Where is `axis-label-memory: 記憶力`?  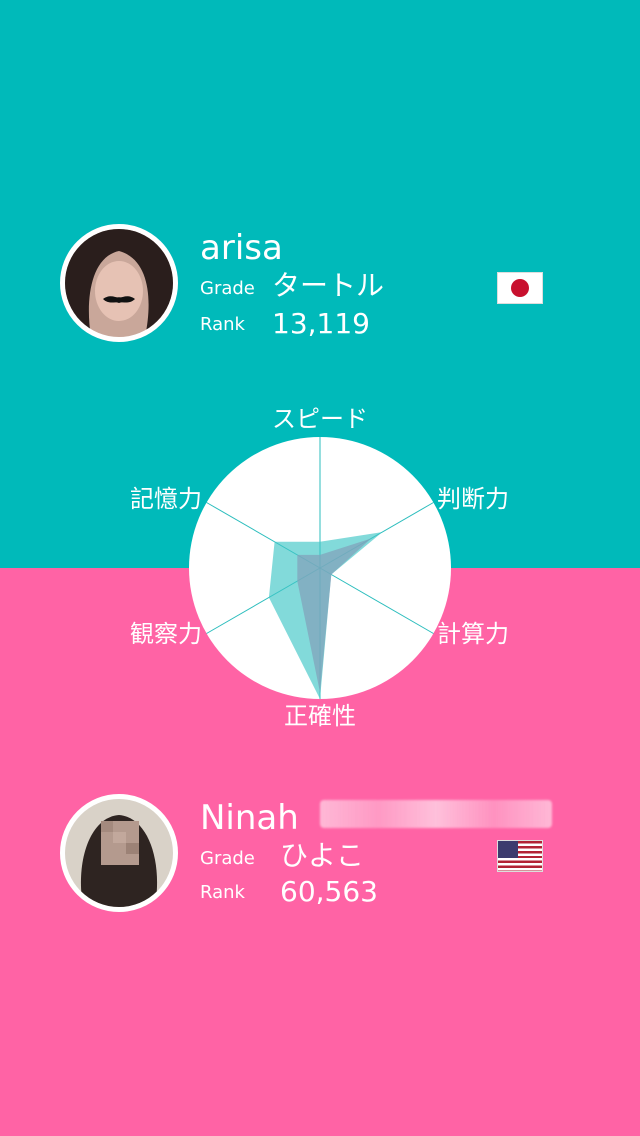
axis-label-memory: 記憶力 is located at coordinates (166, 499).